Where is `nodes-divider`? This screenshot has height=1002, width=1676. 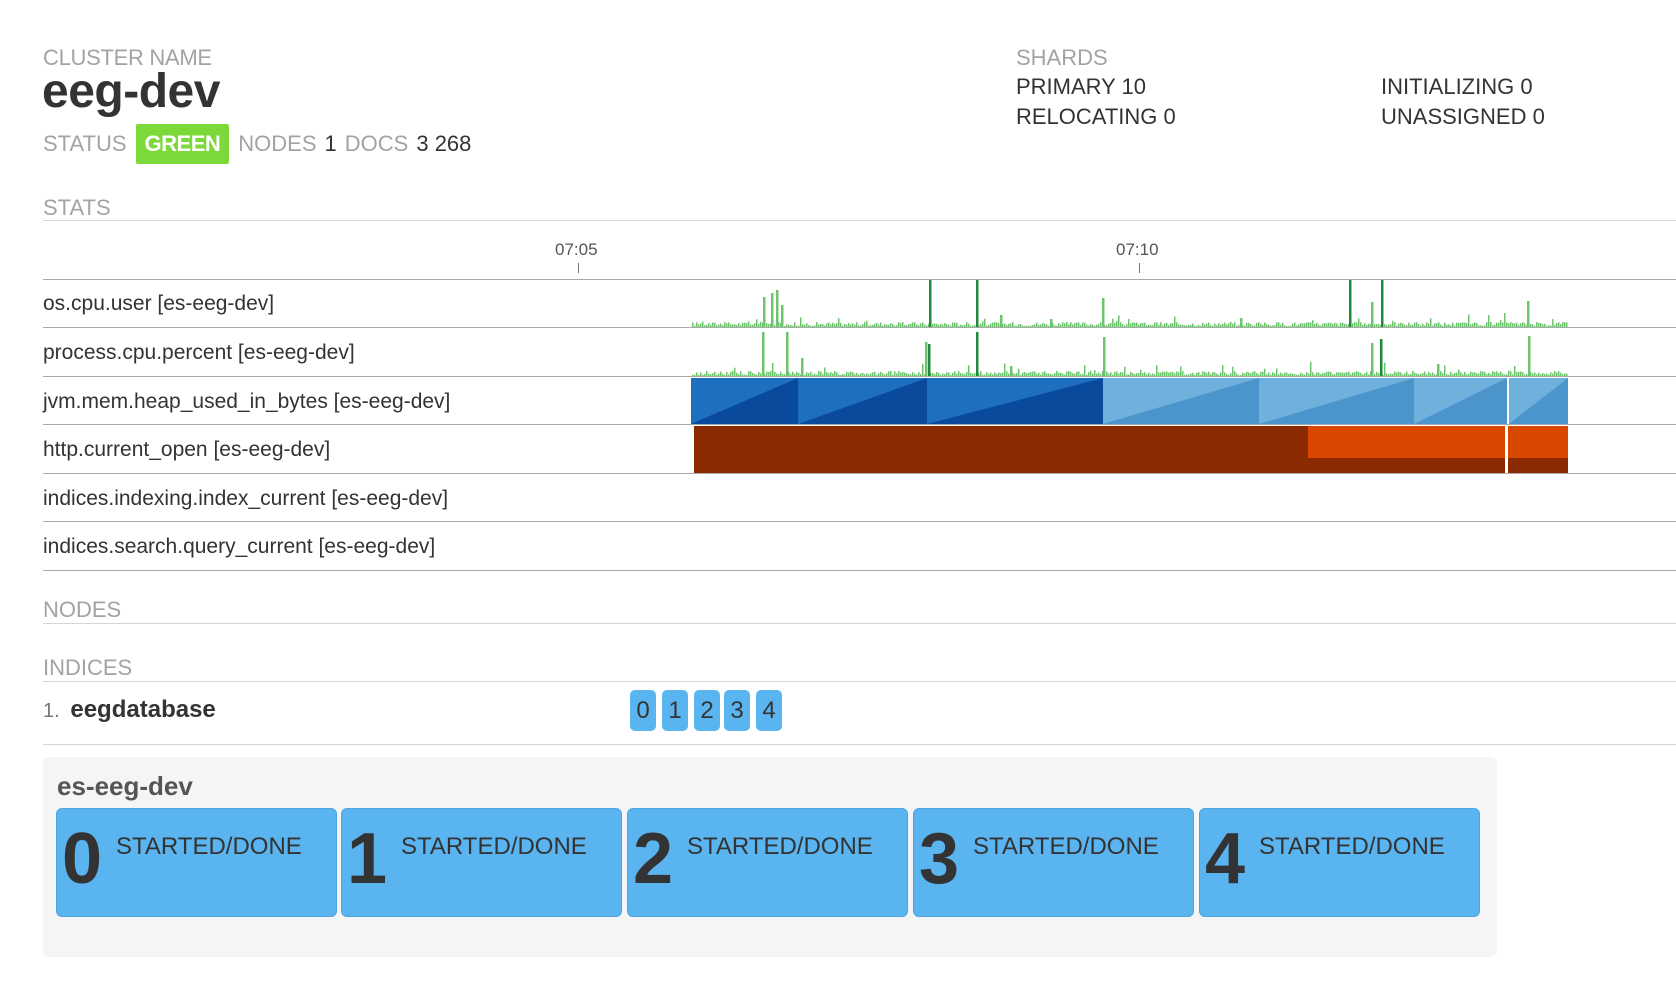
nodes-divider is located at coordinates (859, 623).